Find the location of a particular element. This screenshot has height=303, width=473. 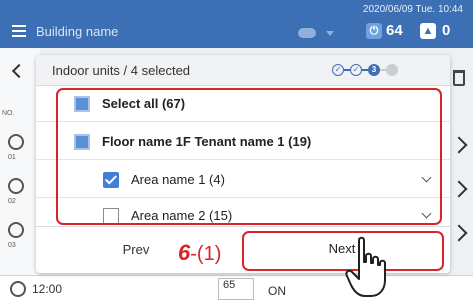

step-current: 3 is located at coordinates (374, 70).